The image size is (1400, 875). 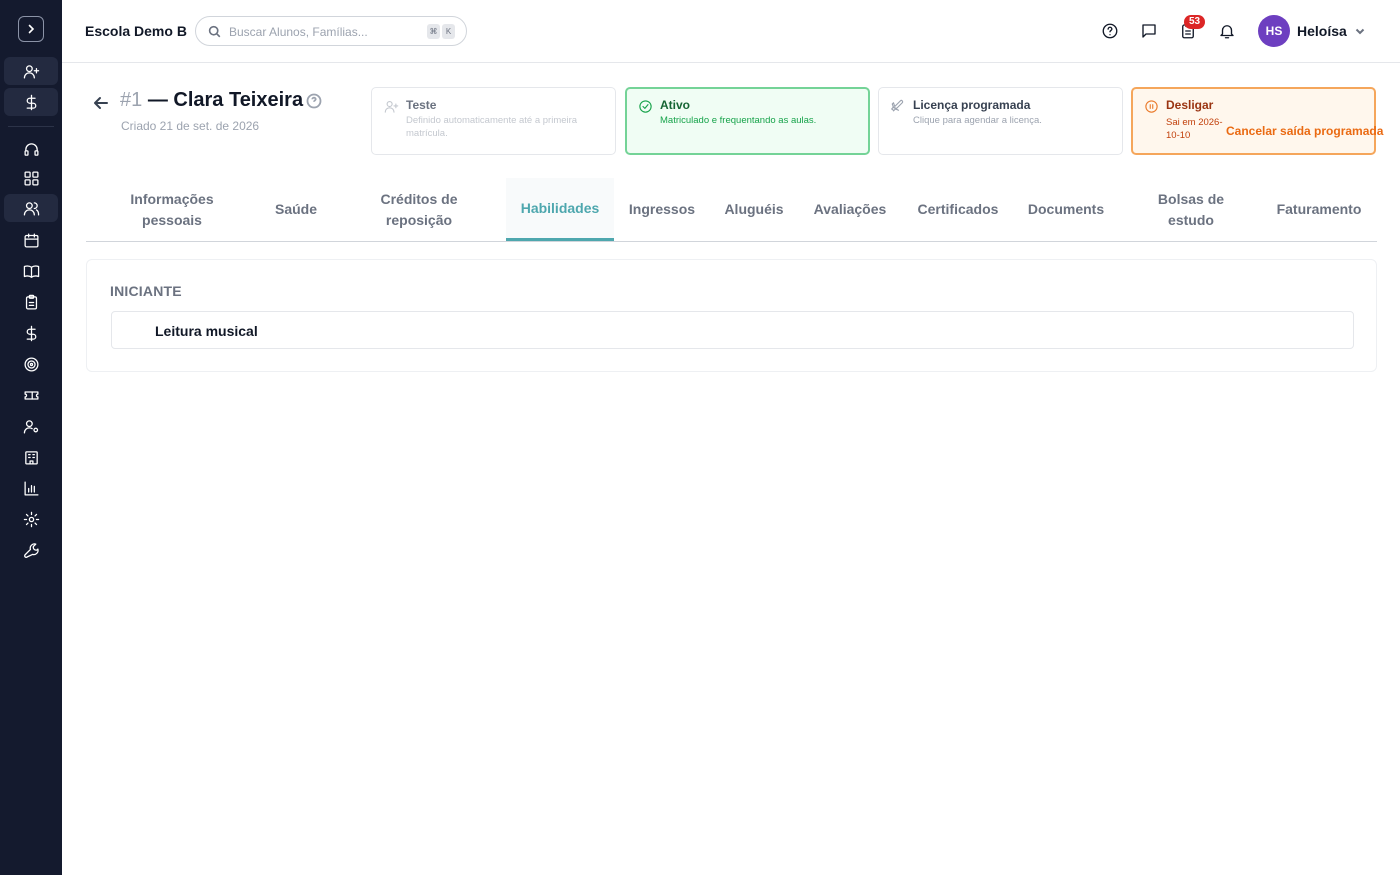 I want to click on pause-circle-icon, so click(x=1151, y=106).